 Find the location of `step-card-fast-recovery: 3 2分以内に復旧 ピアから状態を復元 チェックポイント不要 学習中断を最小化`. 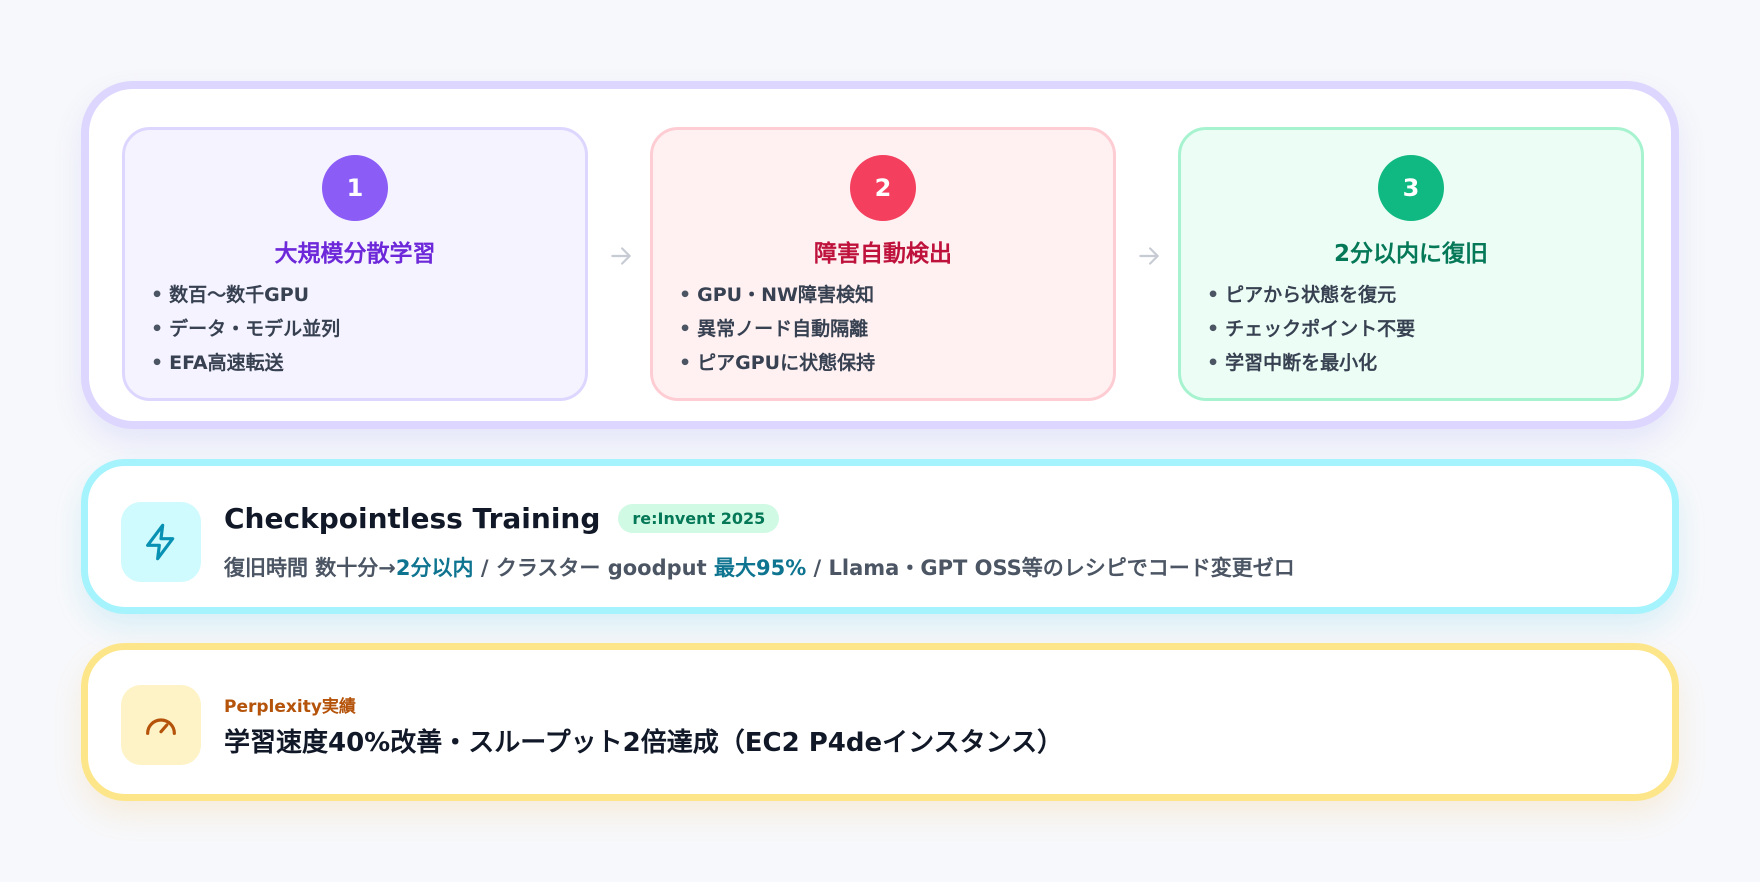

step-card-fast-recovery: 3 2分以内に復旧 ピアから状態を復元 チェックポイント不要 学習中断を最小化 is located at coordinates (1411, 264).